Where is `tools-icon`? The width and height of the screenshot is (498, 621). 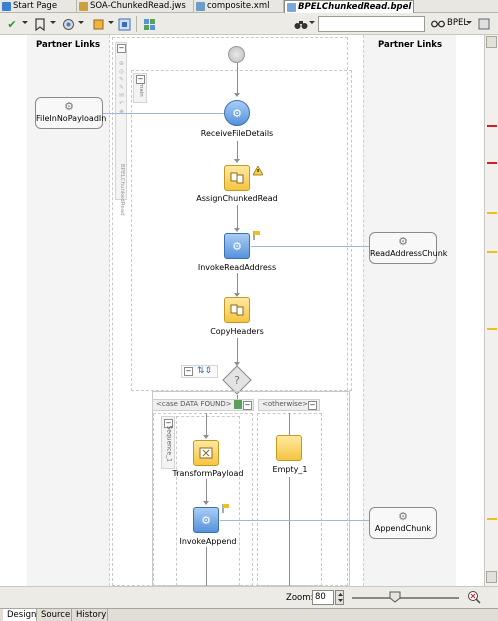 tools-icon is located at coordinates (98, 24).